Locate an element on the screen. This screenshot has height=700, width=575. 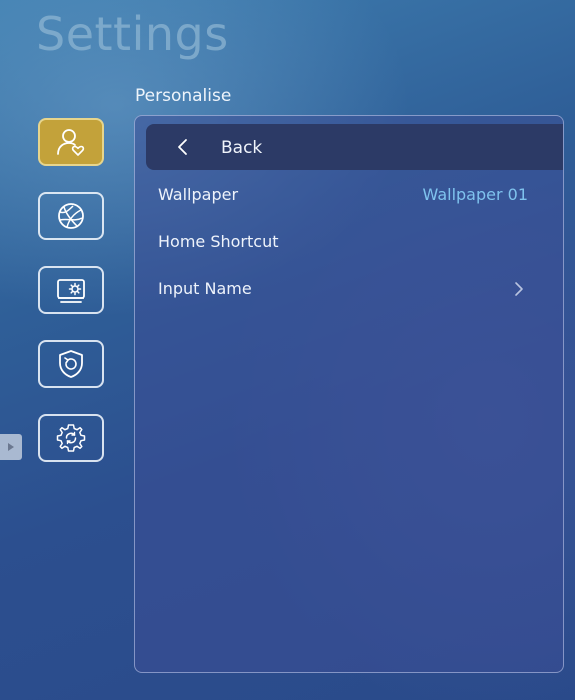
chevron-right-icon is located at coordinates (519, 289).